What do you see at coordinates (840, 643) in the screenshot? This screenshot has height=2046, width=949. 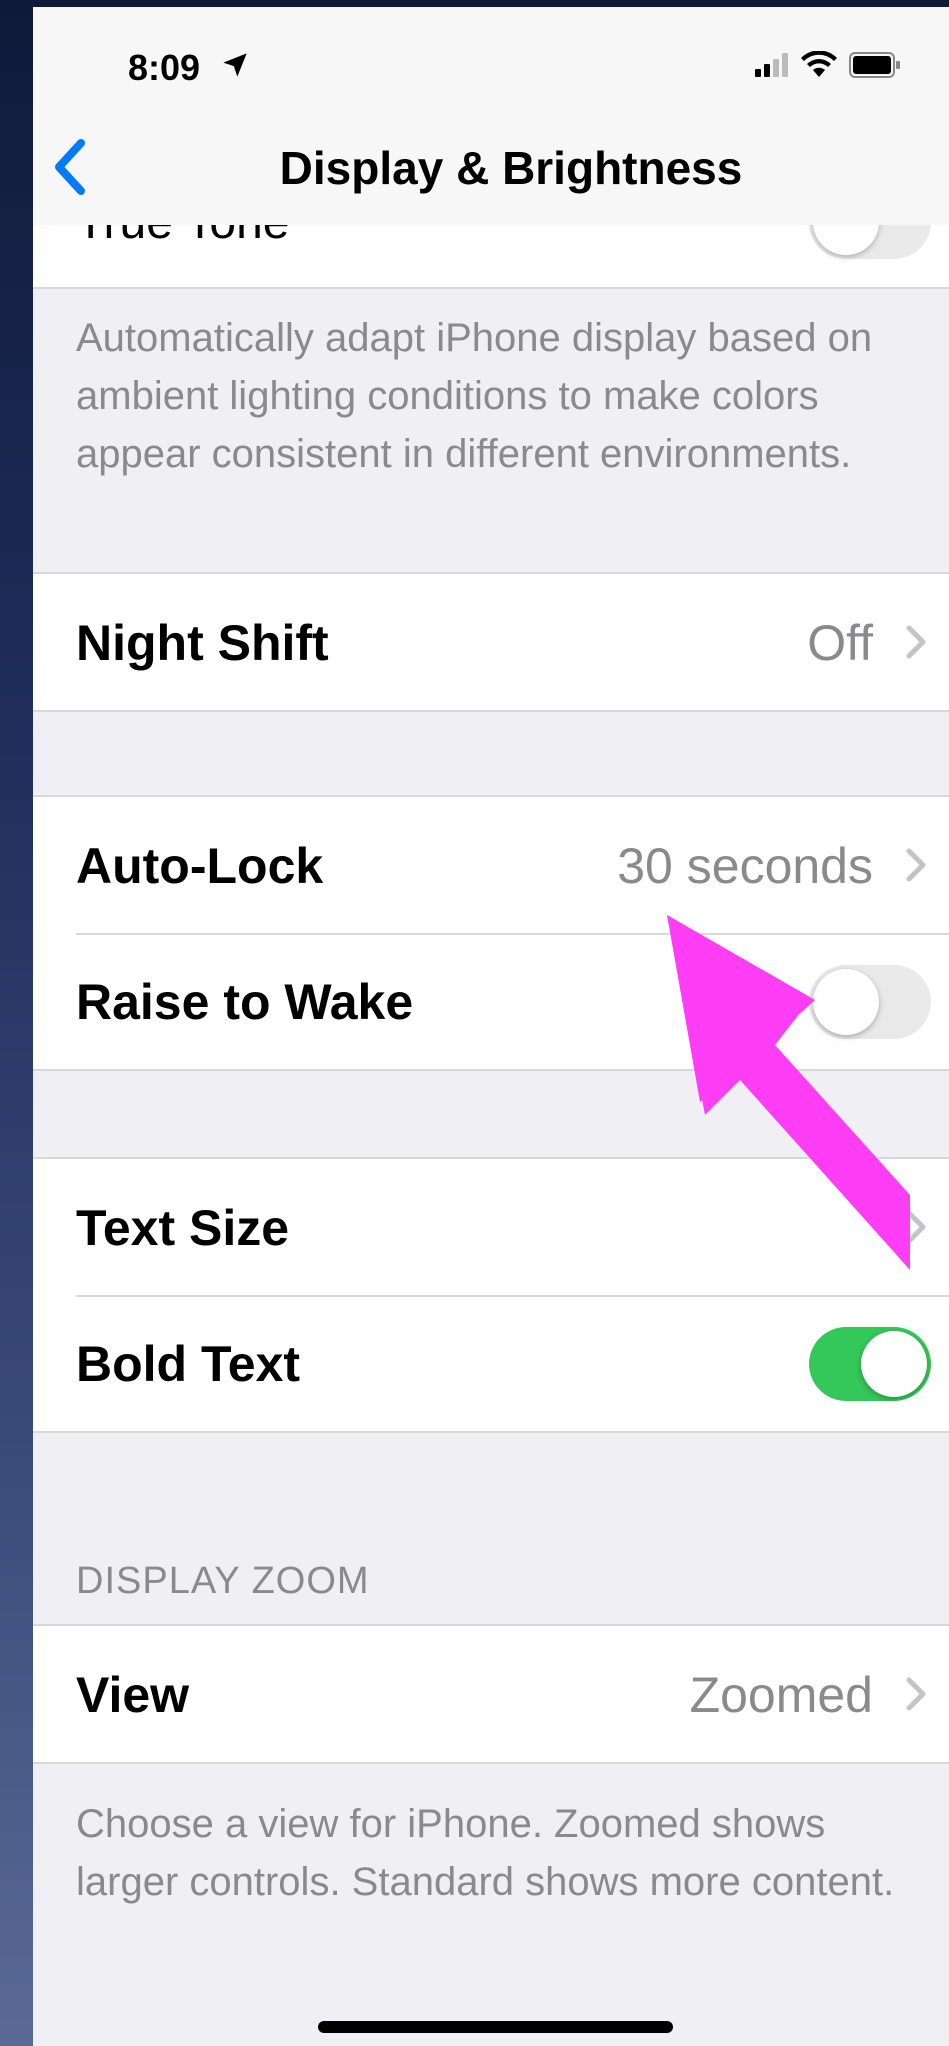 I see `night-shift-value: Off` at bounding box center [840, 643].